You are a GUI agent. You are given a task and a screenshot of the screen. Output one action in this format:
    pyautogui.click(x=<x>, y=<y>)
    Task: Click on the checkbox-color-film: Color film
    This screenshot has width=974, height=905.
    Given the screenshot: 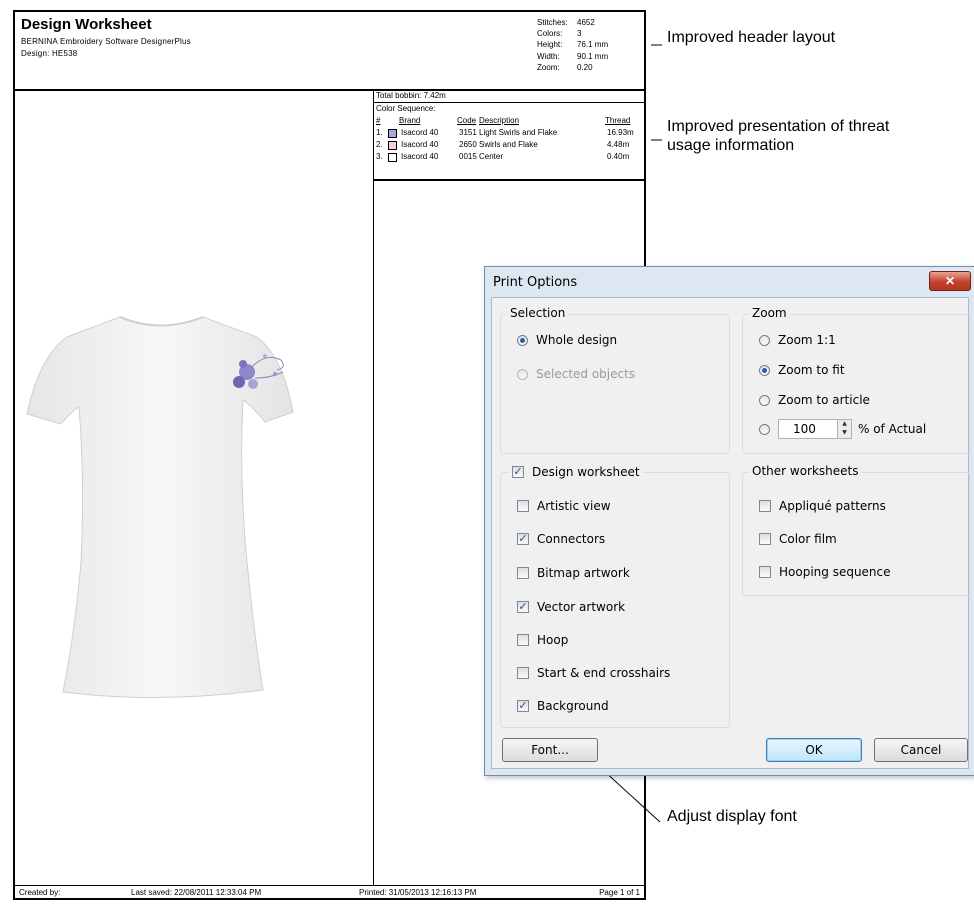 What is the action you would take?
    pyautogui.click(x=798, y=539)
    